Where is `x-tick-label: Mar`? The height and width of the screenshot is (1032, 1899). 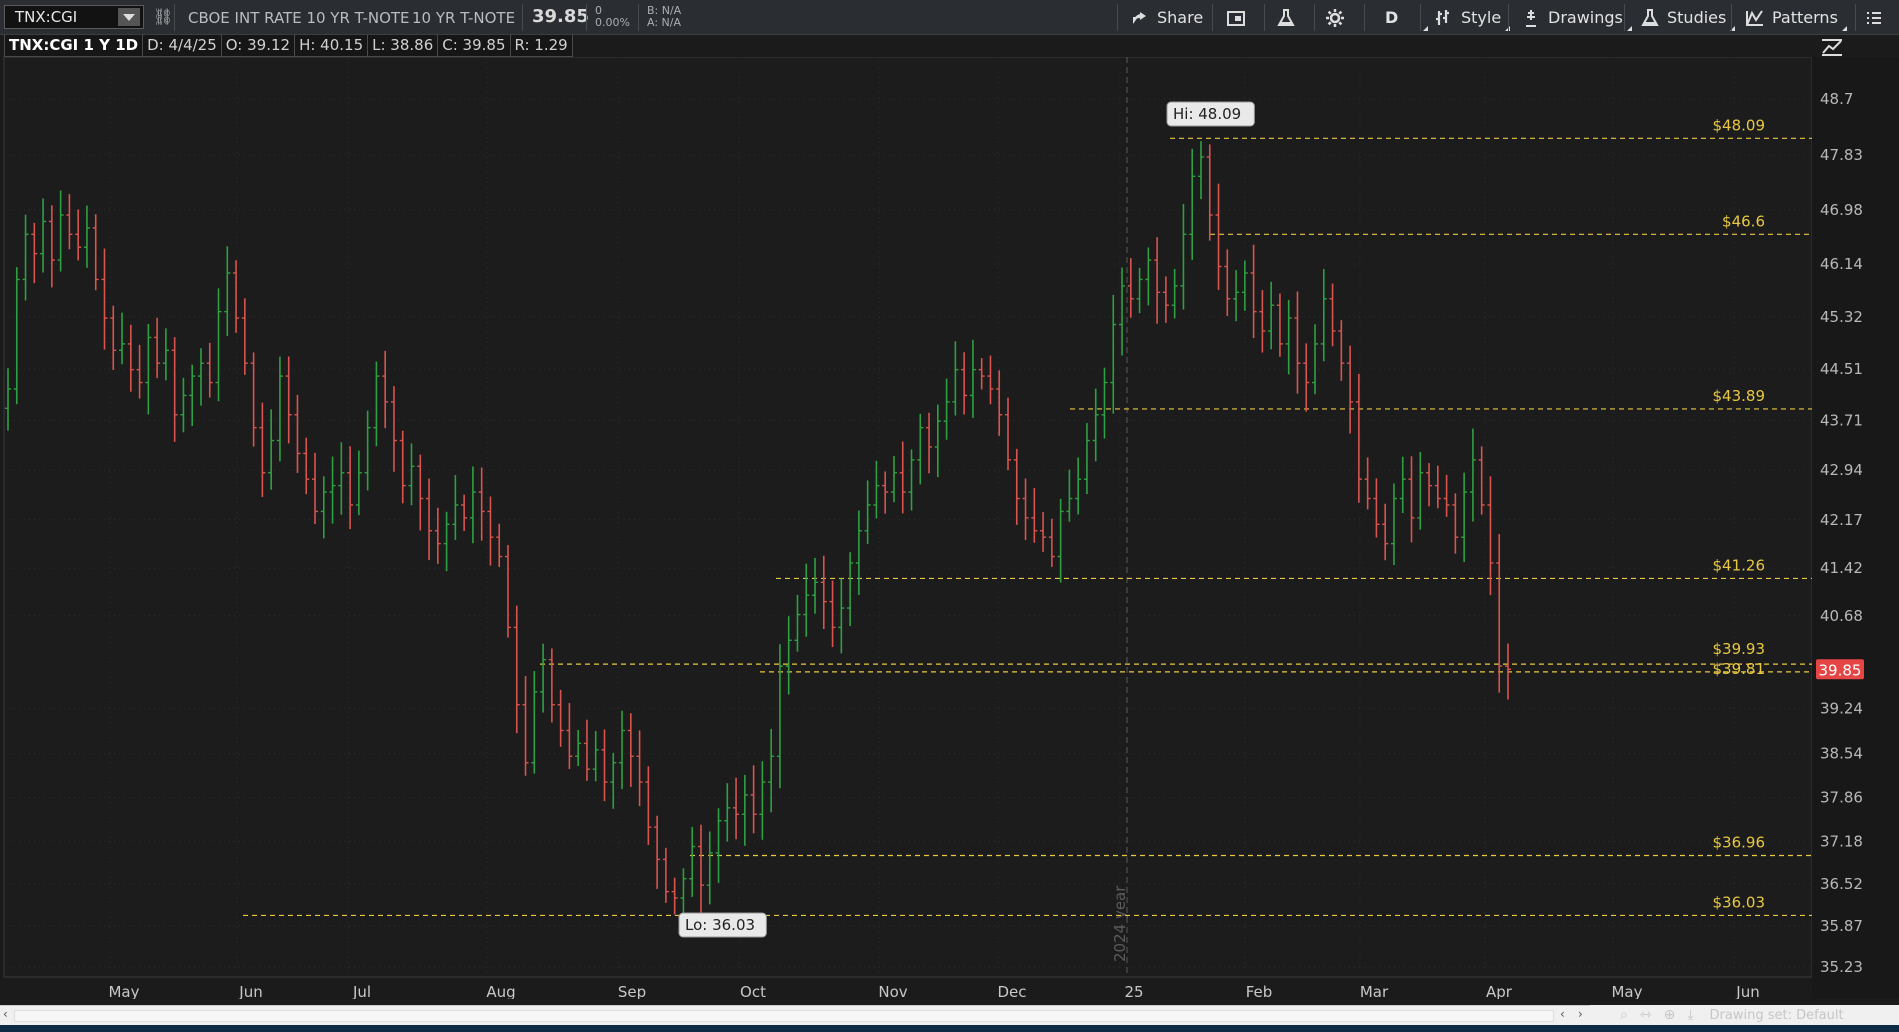
x-tick-label: Mar is located at coordinates (1374, 991).